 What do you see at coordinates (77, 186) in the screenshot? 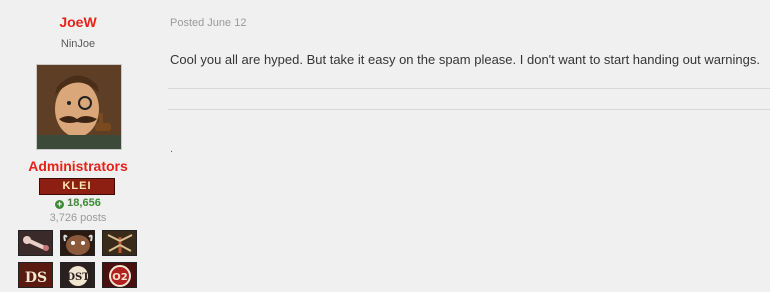
I see `rank-badge: KLEI` at bounding box center [77, 186].